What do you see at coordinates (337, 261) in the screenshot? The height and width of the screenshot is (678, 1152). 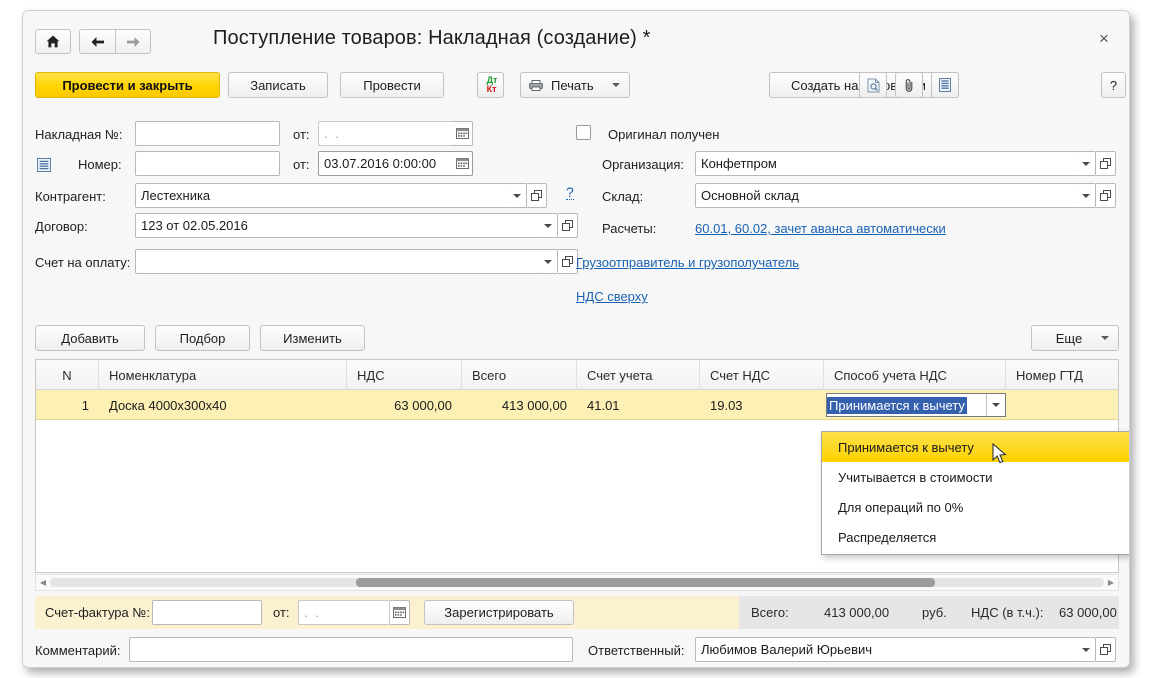 I see `payment-account-input` at bounding box center [337, 261].